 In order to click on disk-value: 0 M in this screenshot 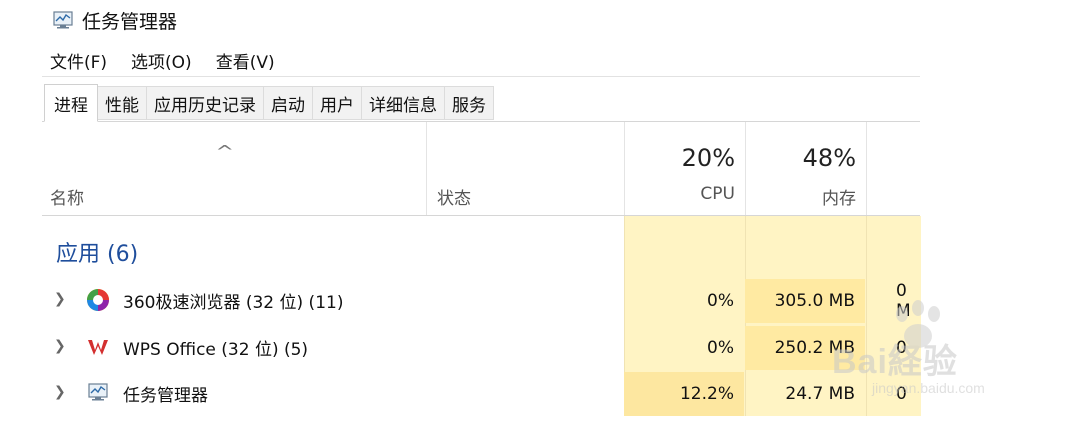, I will do `click(903, 301)`.